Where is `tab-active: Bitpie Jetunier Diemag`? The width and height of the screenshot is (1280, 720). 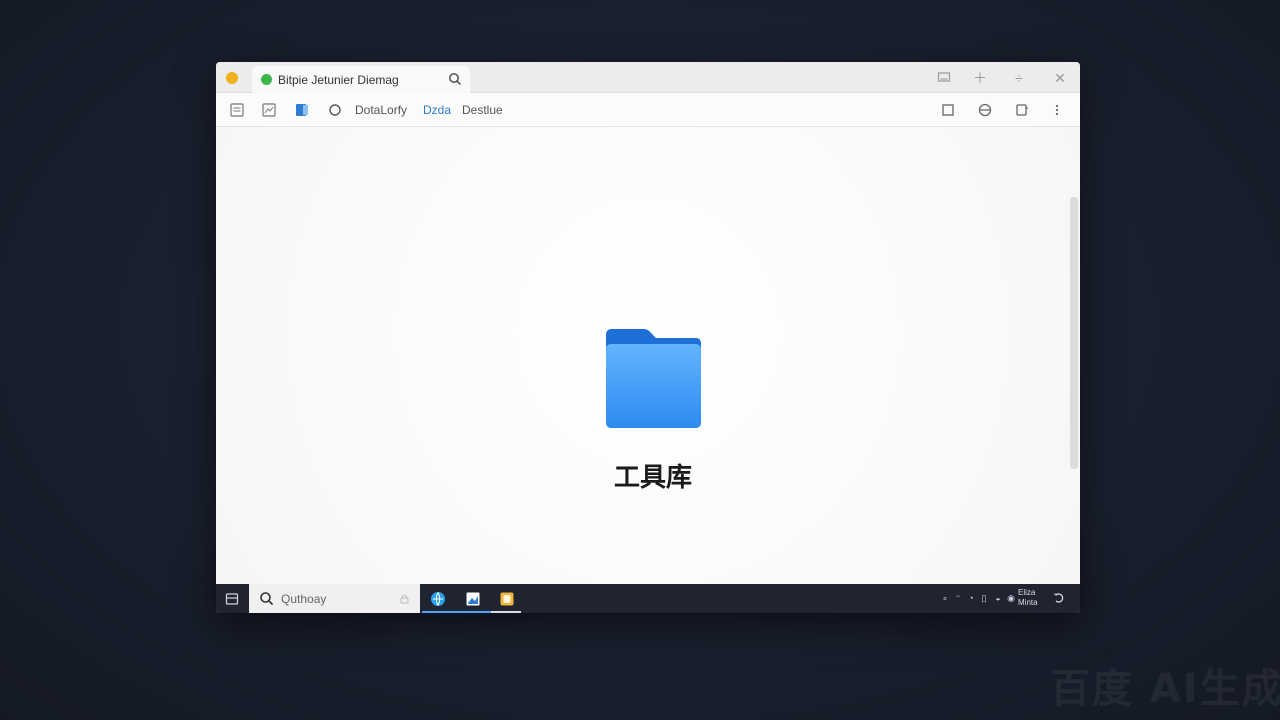 tab-active: Bitpie Jetunier Diemag is located at coordinates (361, 79).